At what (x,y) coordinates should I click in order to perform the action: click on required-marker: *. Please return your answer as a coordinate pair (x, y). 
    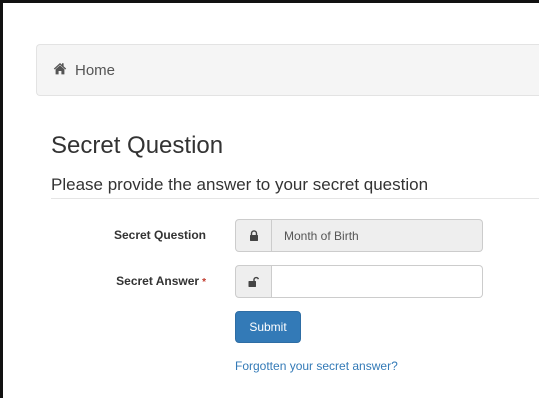
    Looking at the image, I should click on (204, 282).